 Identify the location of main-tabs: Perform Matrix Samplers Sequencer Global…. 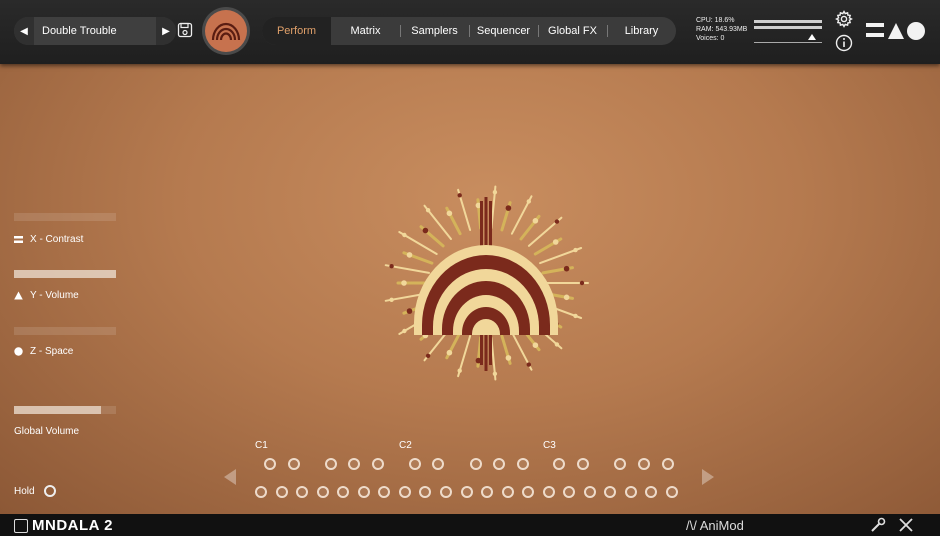
(469, 31).